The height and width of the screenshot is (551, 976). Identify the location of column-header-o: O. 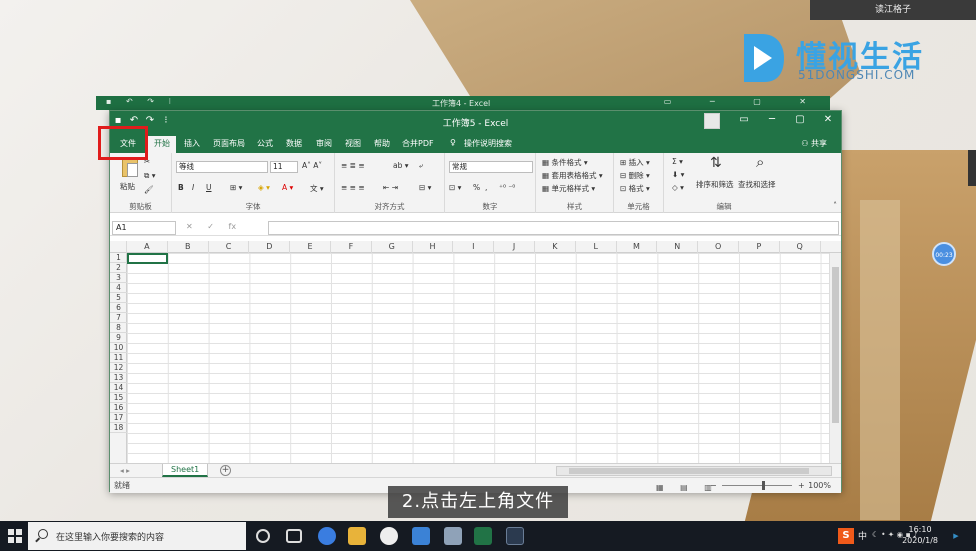
(718, 247).